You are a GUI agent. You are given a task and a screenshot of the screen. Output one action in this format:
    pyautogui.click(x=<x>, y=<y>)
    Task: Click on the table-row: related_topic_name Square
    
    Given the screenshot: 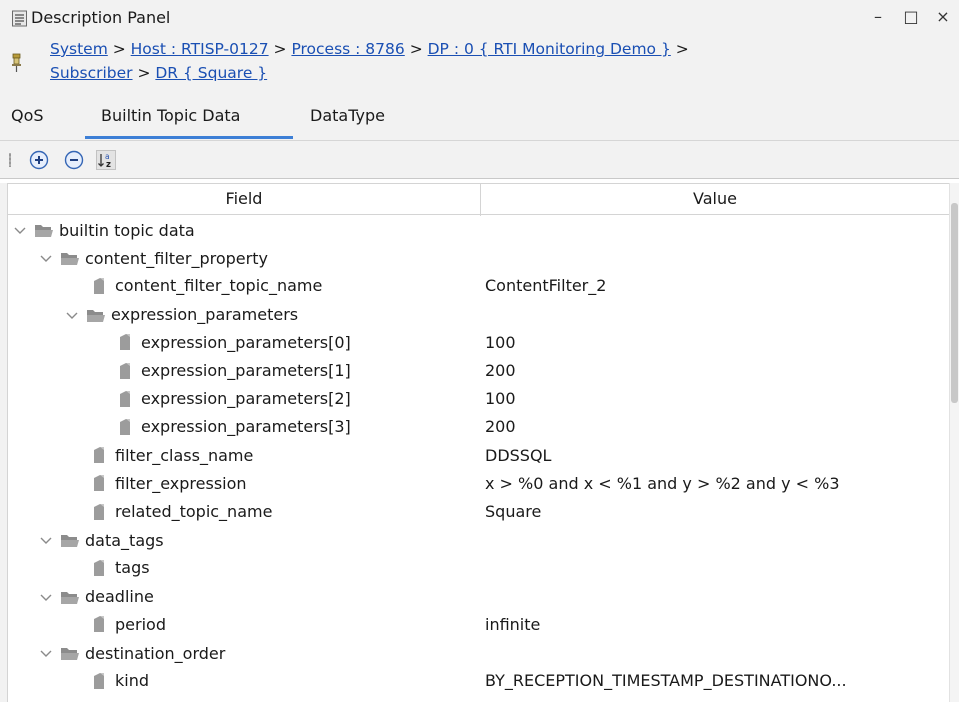 What is the action you would take?
    pyautogui.click(x=478, y=513)
    